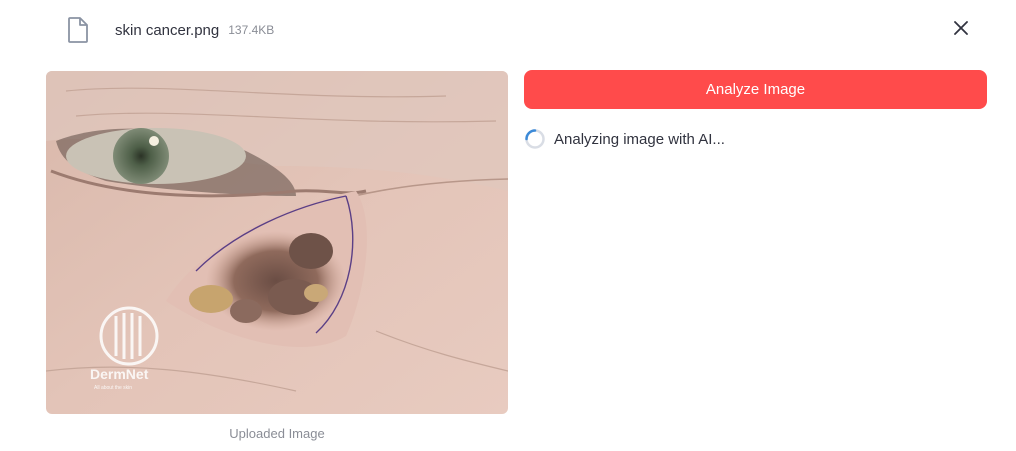 This screenshot has height=451, width=1016. Describe the element at coordinates (535, 139) in the screenshot. I see `spinner-icon` at that location.